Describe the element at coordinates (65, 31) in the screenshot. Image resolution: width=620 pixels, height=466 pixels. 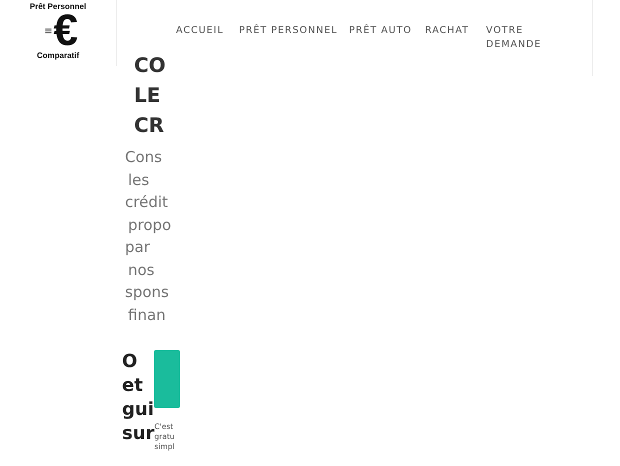
I see `logo-euro: €` at that location.